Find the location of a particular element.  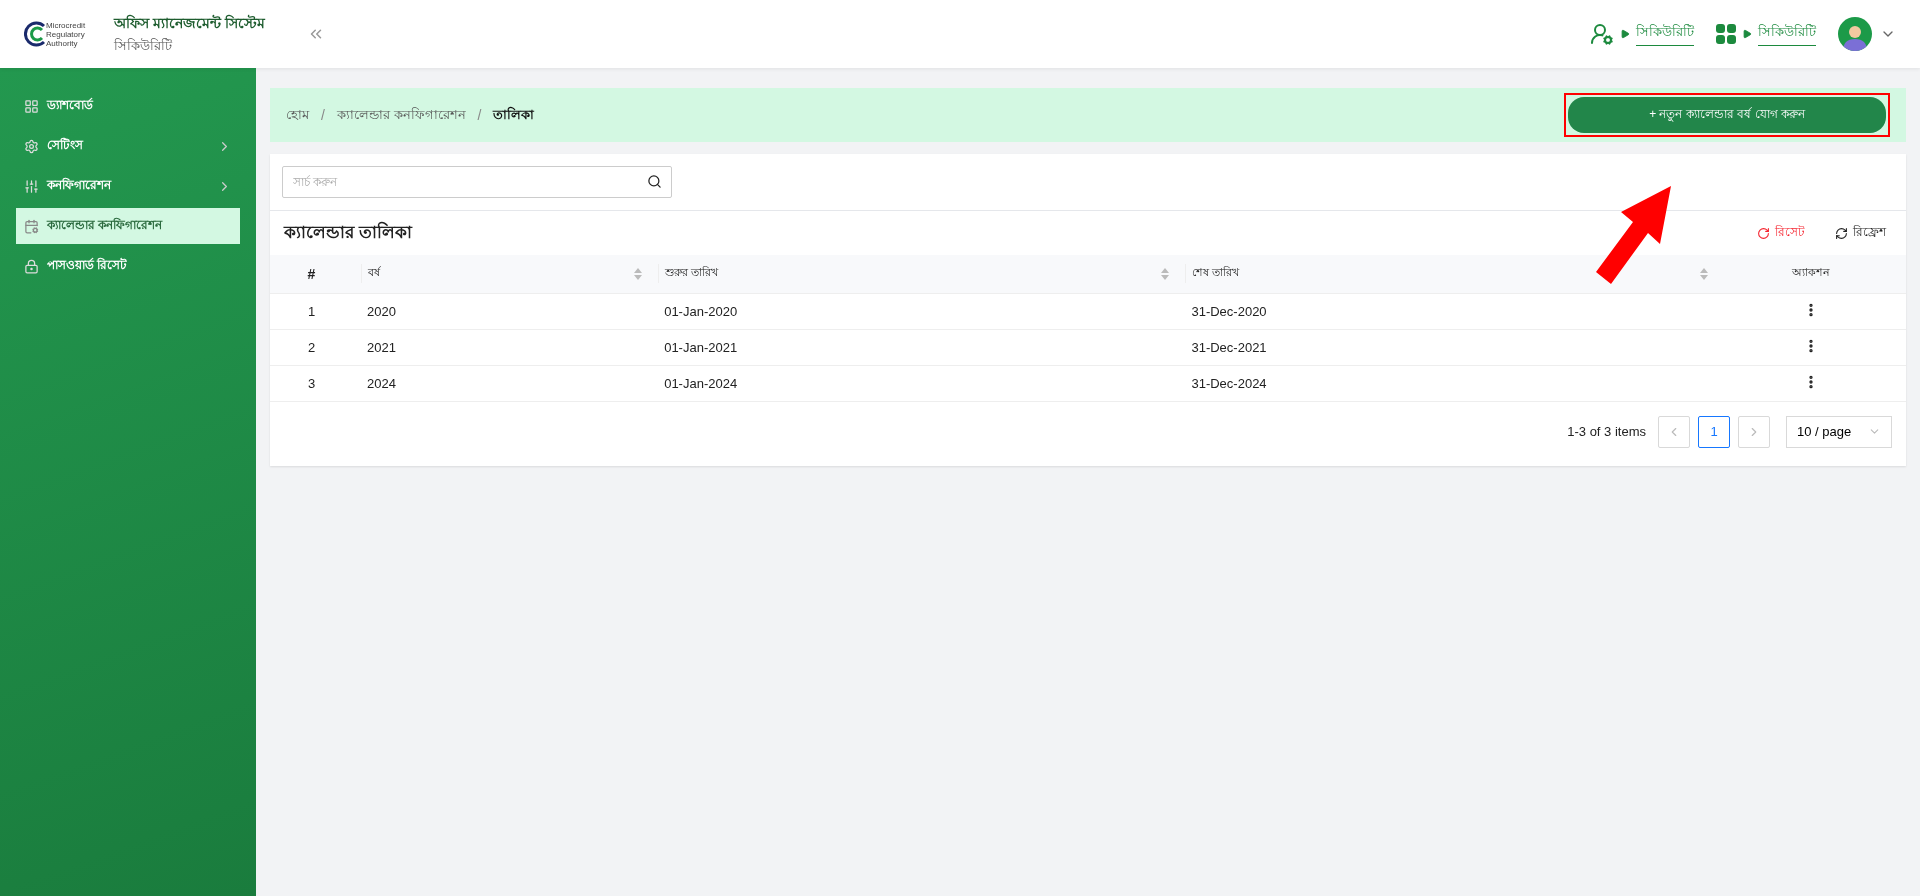

table-cell: 31-Dec-2021 is located at coordinates (1446, 347).